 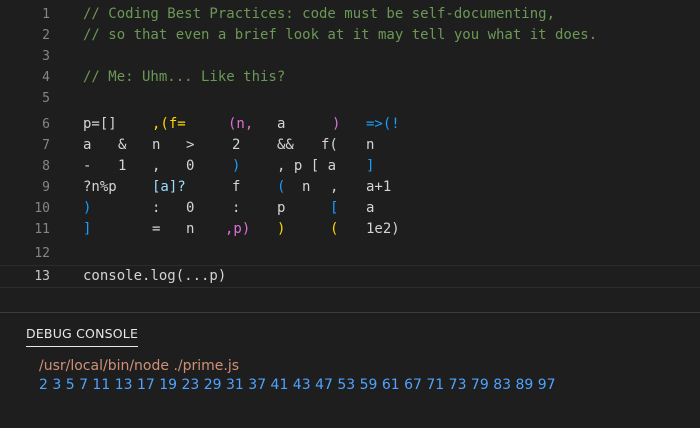 What do you see at coordinates (240, 124) in the screenshot?
I see `code-token: (n,` at bounding box center [240, 124].